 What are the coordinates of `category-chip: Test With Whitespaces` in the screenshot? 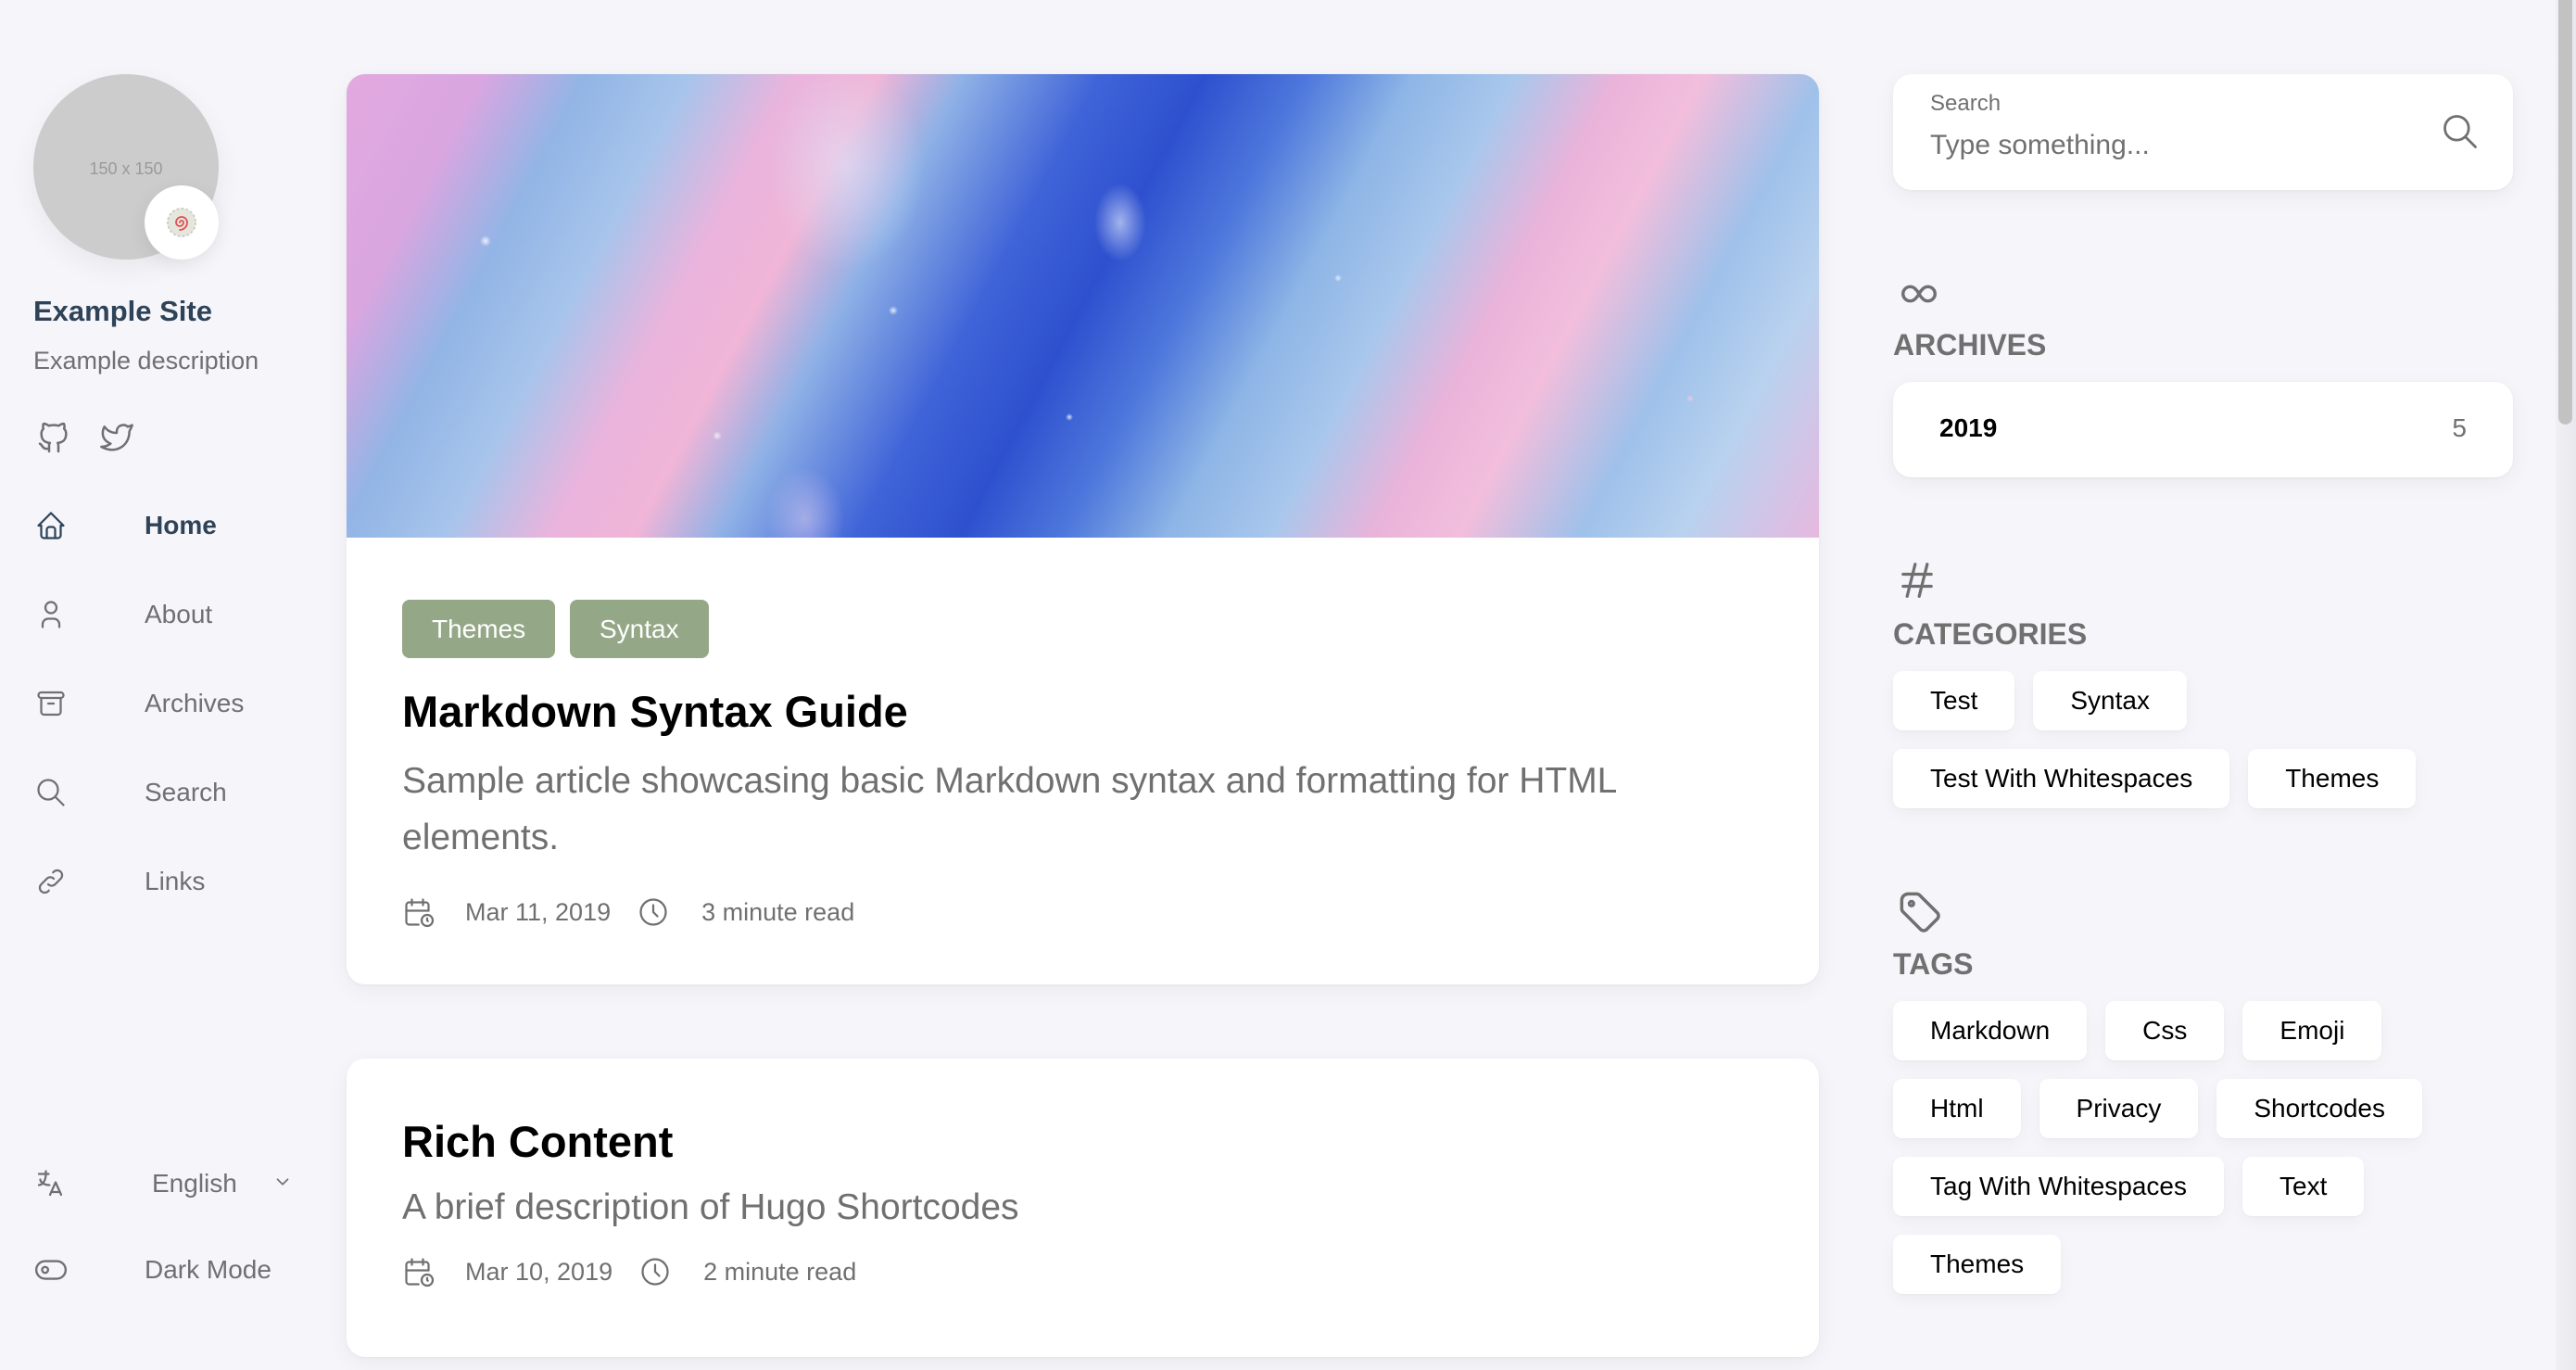 It's located at (2062, 779).